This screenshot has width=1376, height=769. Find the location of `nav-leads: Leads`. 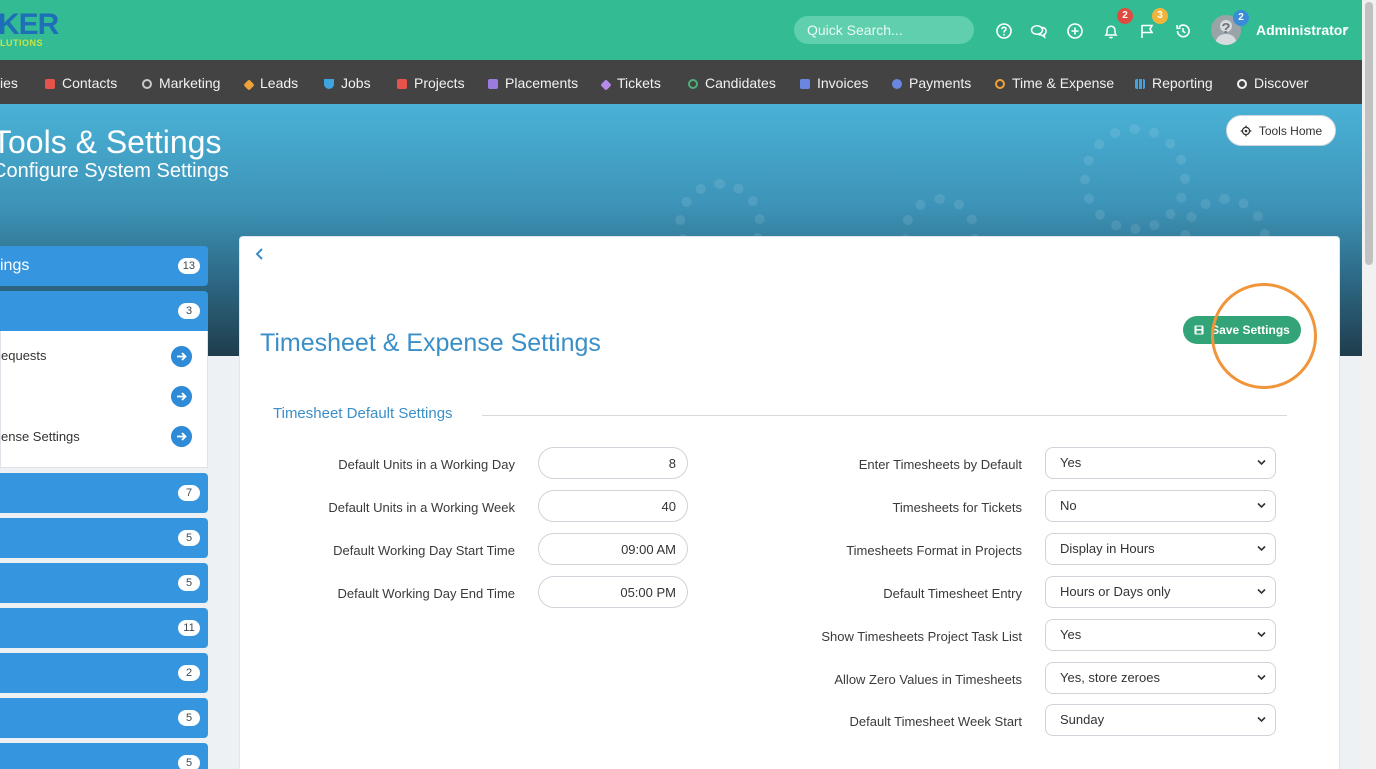

nav-leads: Leads is located at coordinates (271, 83).